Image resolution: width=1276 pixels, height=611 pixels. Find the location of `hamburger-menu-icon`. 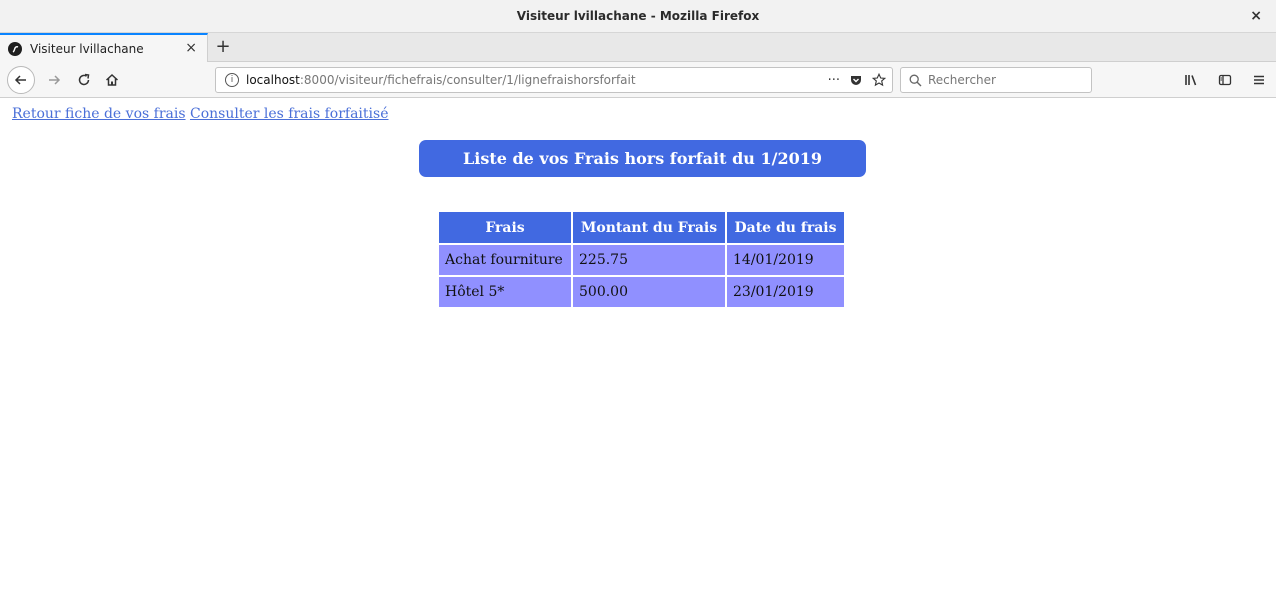

hamburger-menu-icon is located at coordinates (1259, 80).